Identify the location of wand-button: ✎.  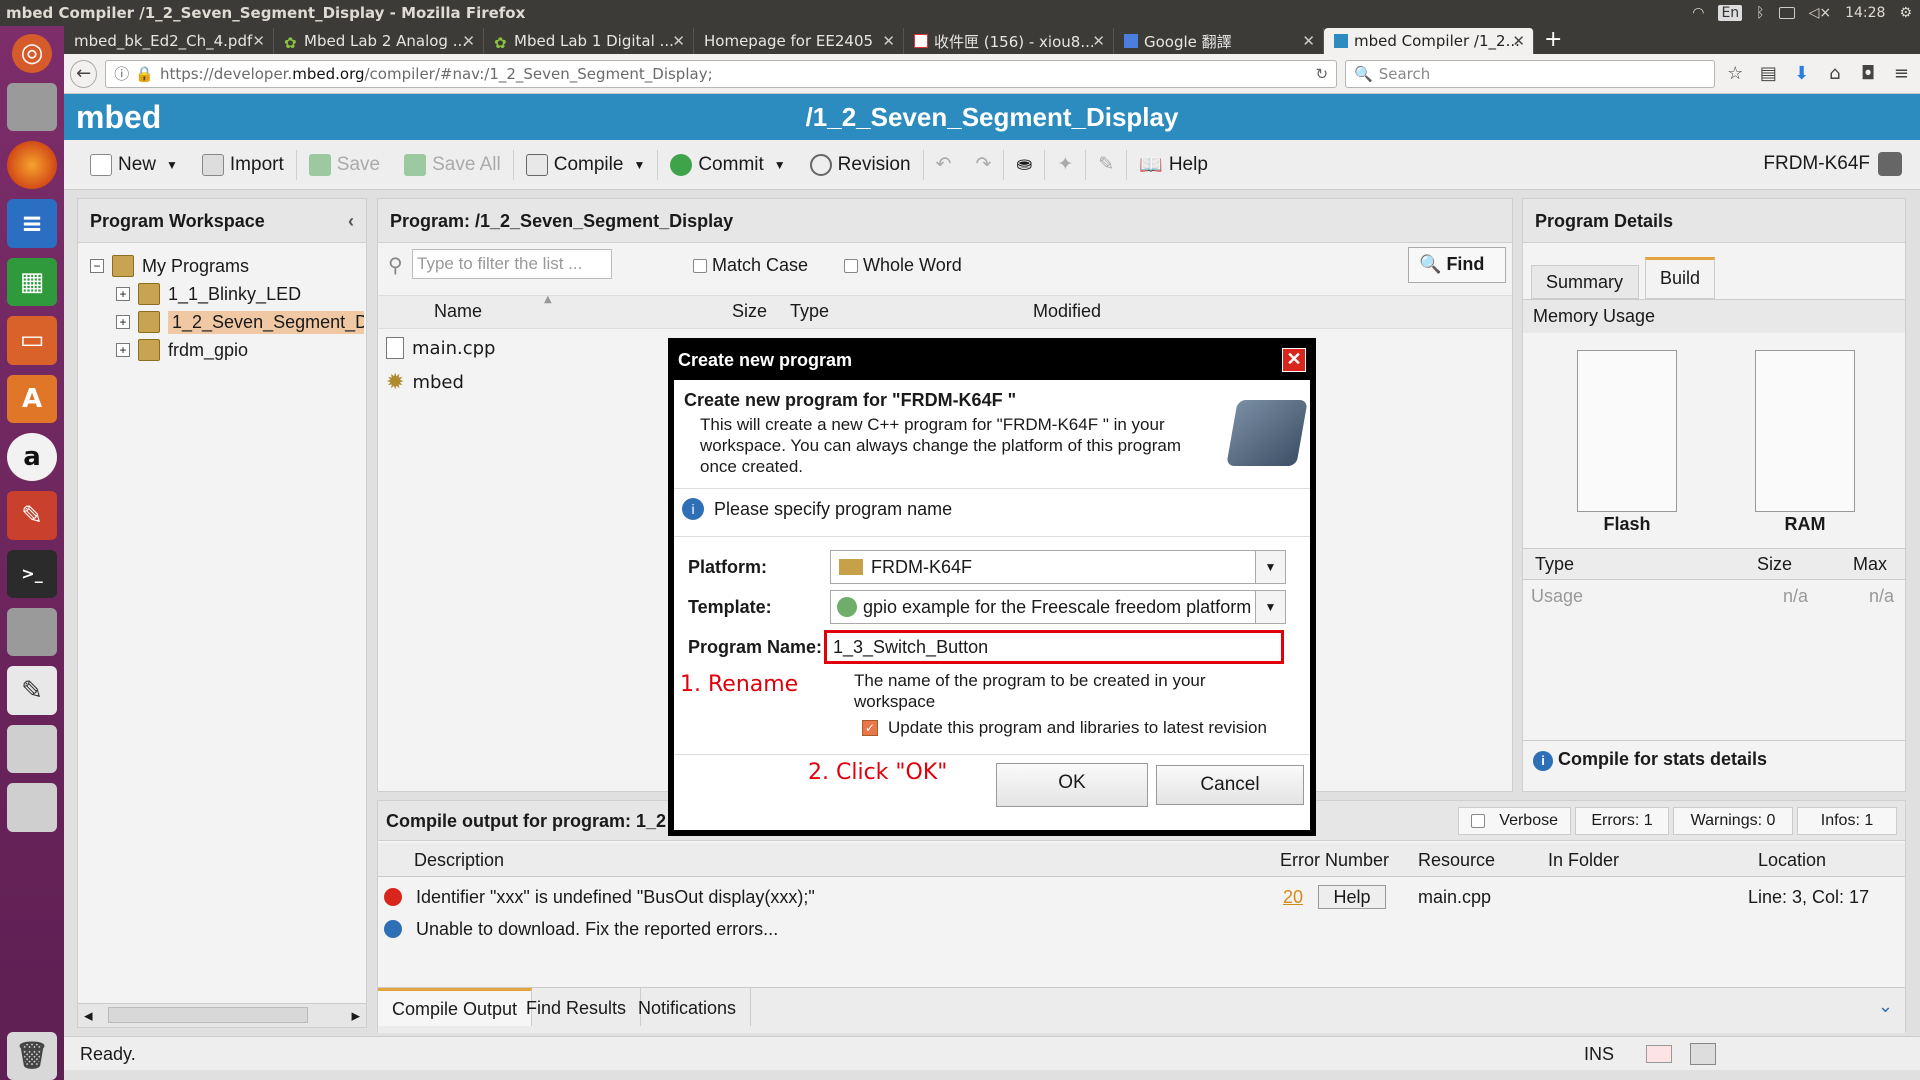
(1106, 165).